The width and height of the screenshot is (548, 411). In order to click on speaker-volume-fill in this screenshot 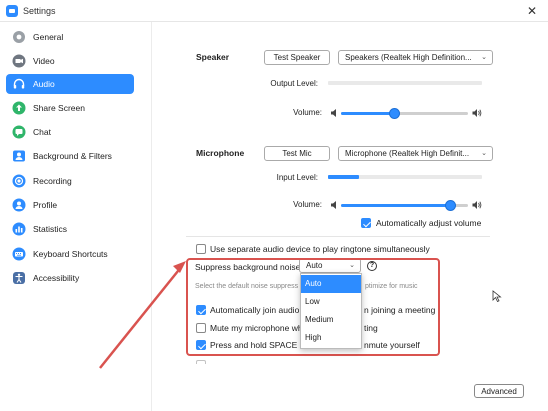, I will do `click(368, 113)`.